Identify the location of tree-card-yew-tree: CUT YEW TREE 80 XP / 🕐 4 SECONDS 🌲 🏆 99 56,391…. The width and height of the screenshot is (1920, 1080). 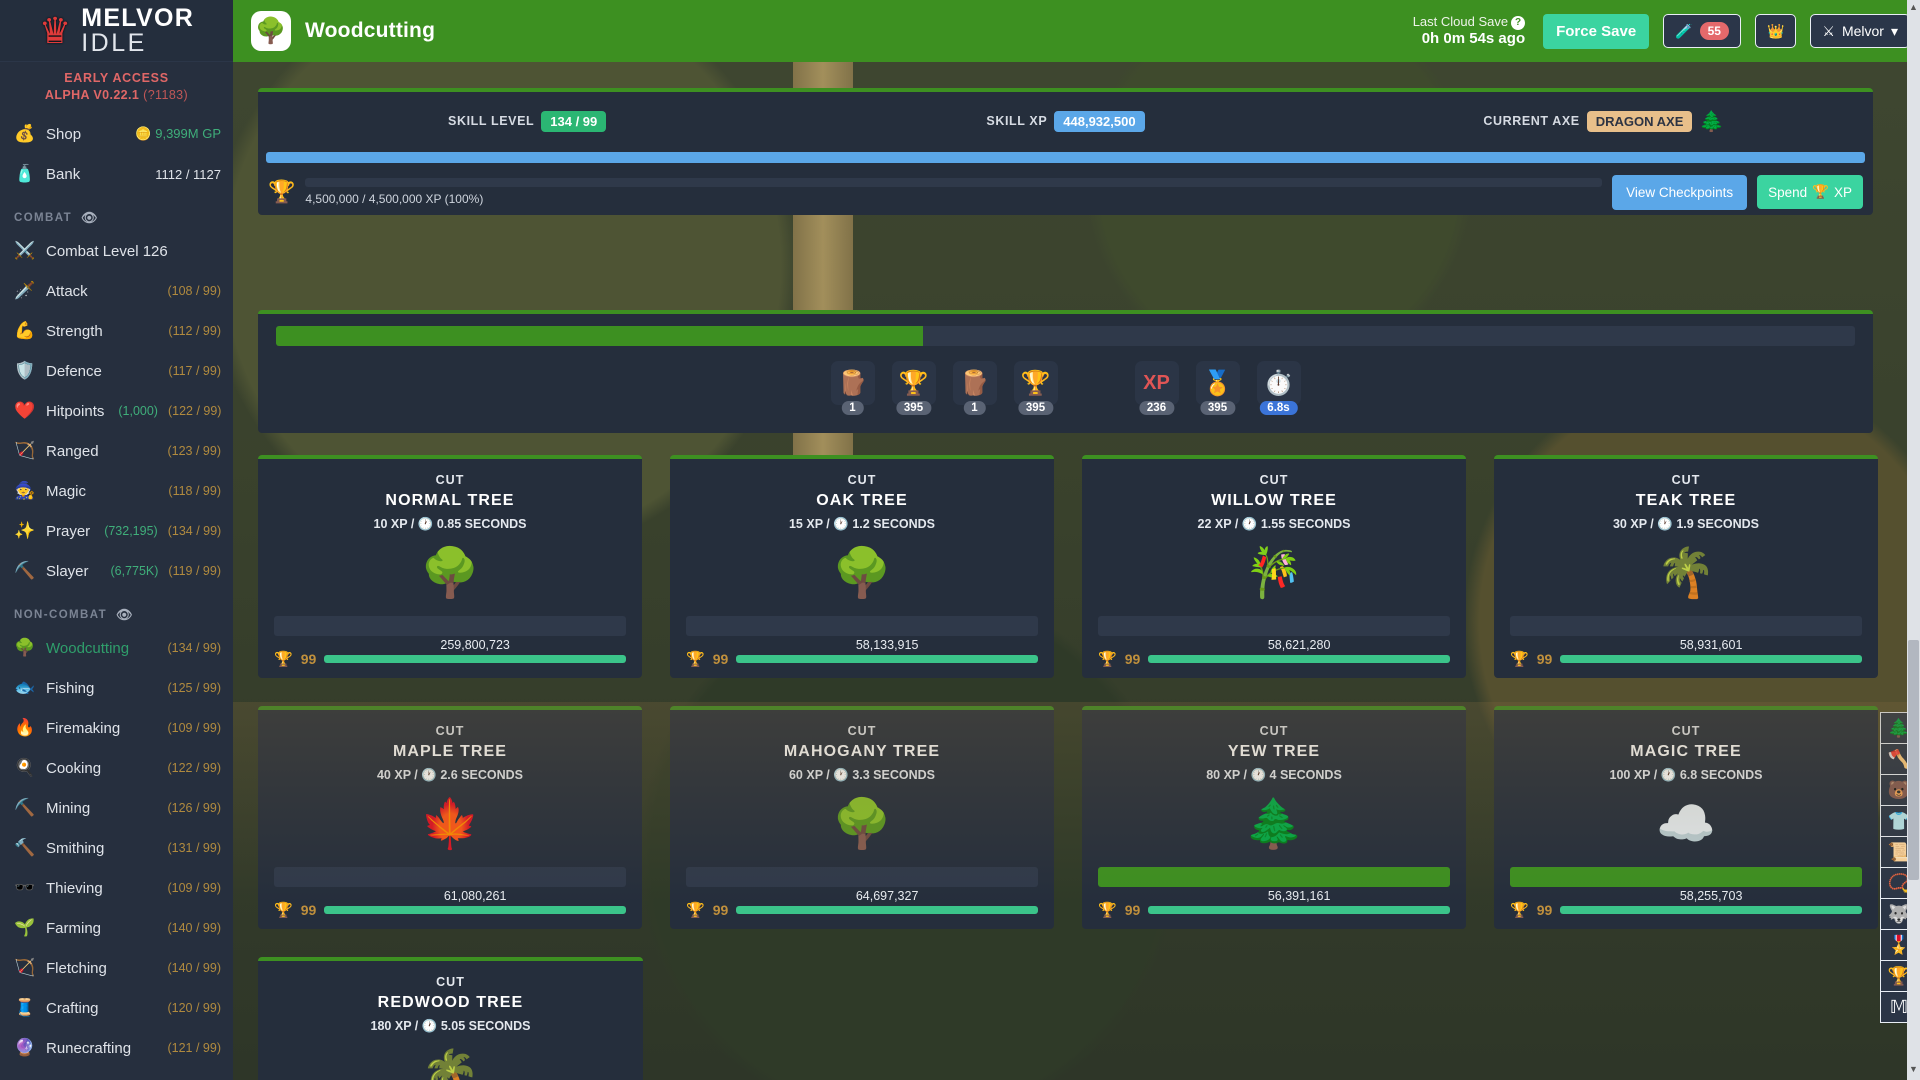
(1274, 817).